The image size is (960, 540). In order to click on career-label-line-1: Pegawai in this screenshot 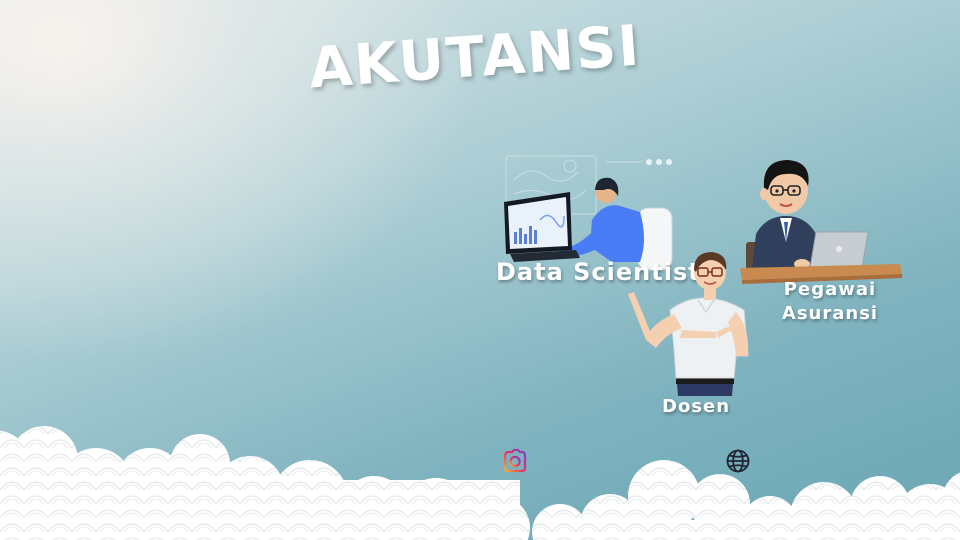, I will do `click(830, 289)`.